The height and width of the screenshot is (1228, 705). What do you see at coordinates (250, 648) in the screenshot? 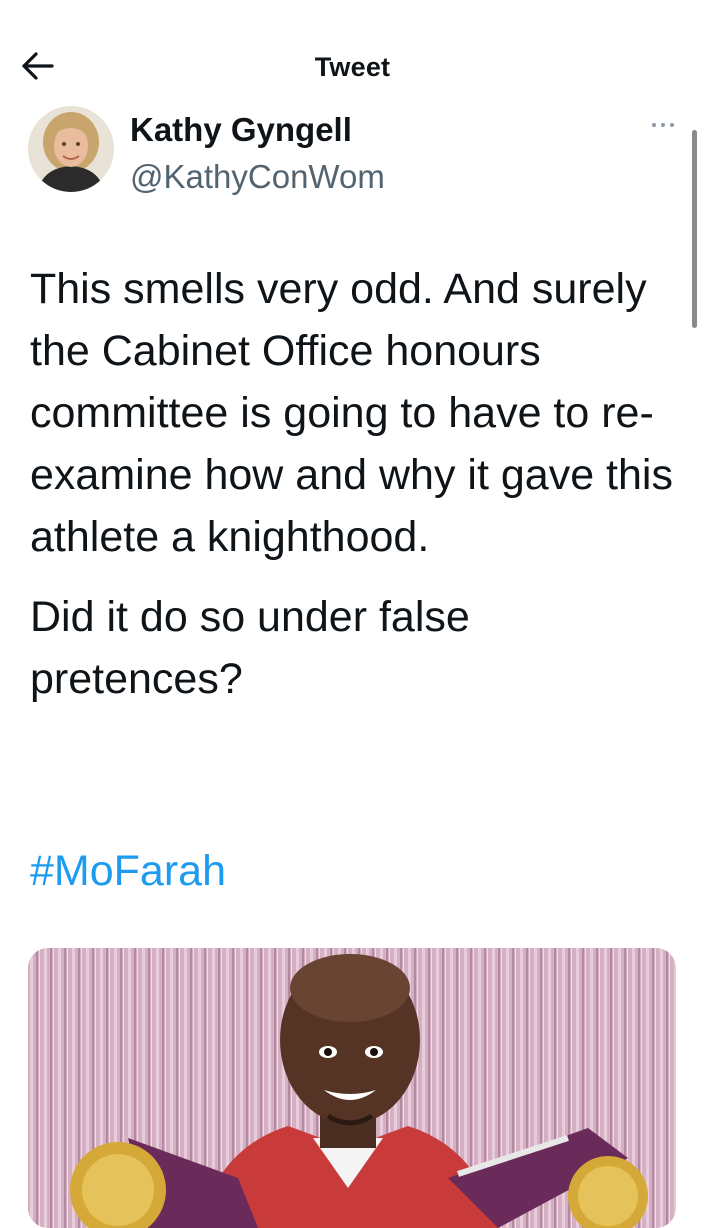
I see `tweet-paragraph: Did it do so under false pretences?` at bounding box center [250, 648].